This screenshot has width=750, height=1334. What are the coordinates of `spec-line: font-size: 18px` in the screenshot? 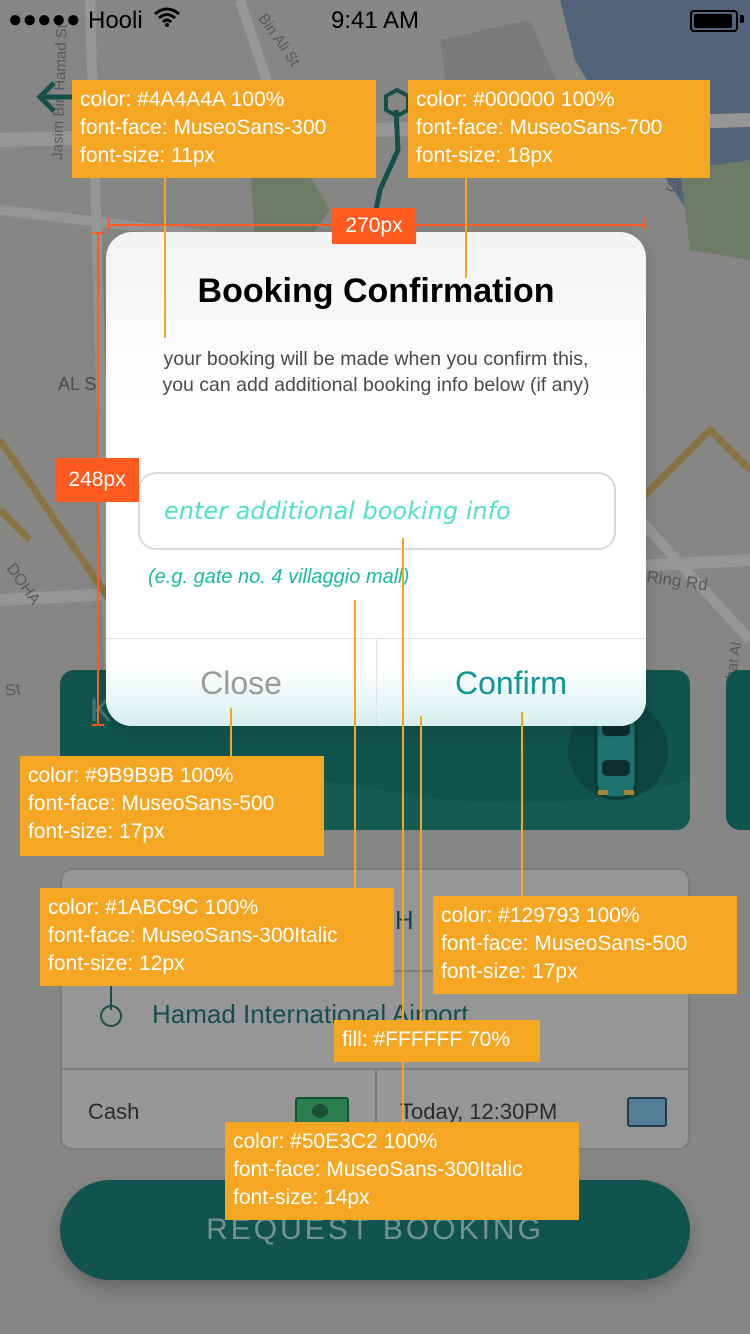 It's located at (484, 155).